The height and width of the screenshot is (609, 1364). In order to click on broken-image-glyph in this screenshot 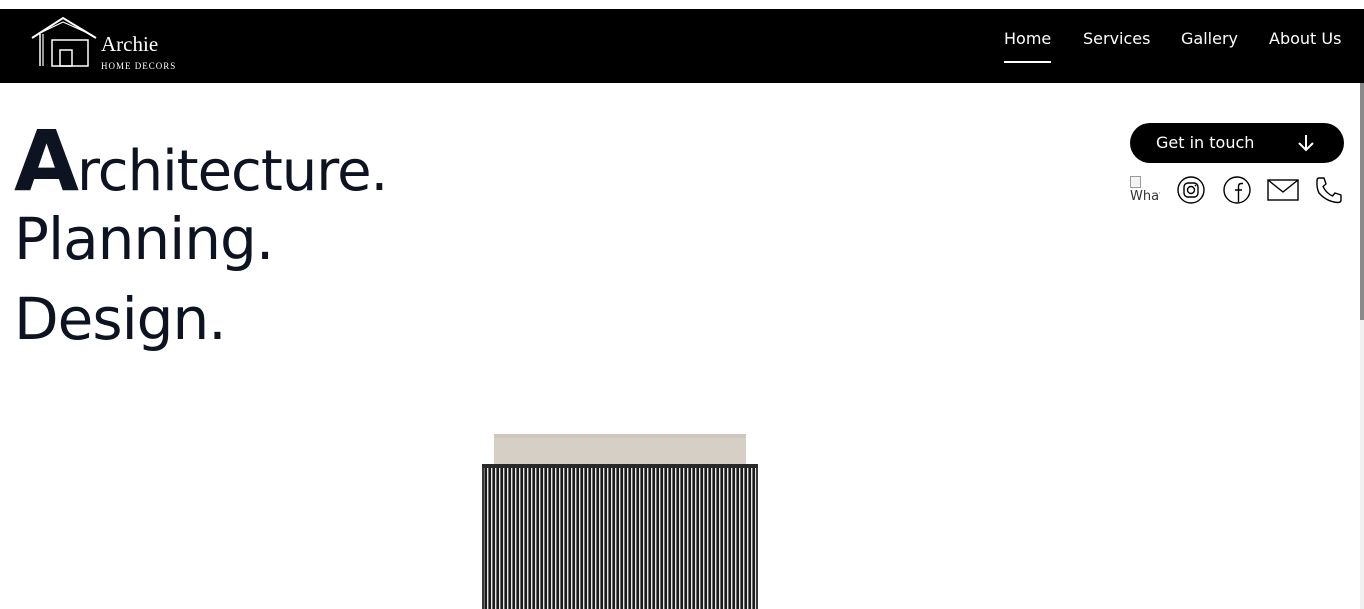, I will do `click(1135, 182)`.